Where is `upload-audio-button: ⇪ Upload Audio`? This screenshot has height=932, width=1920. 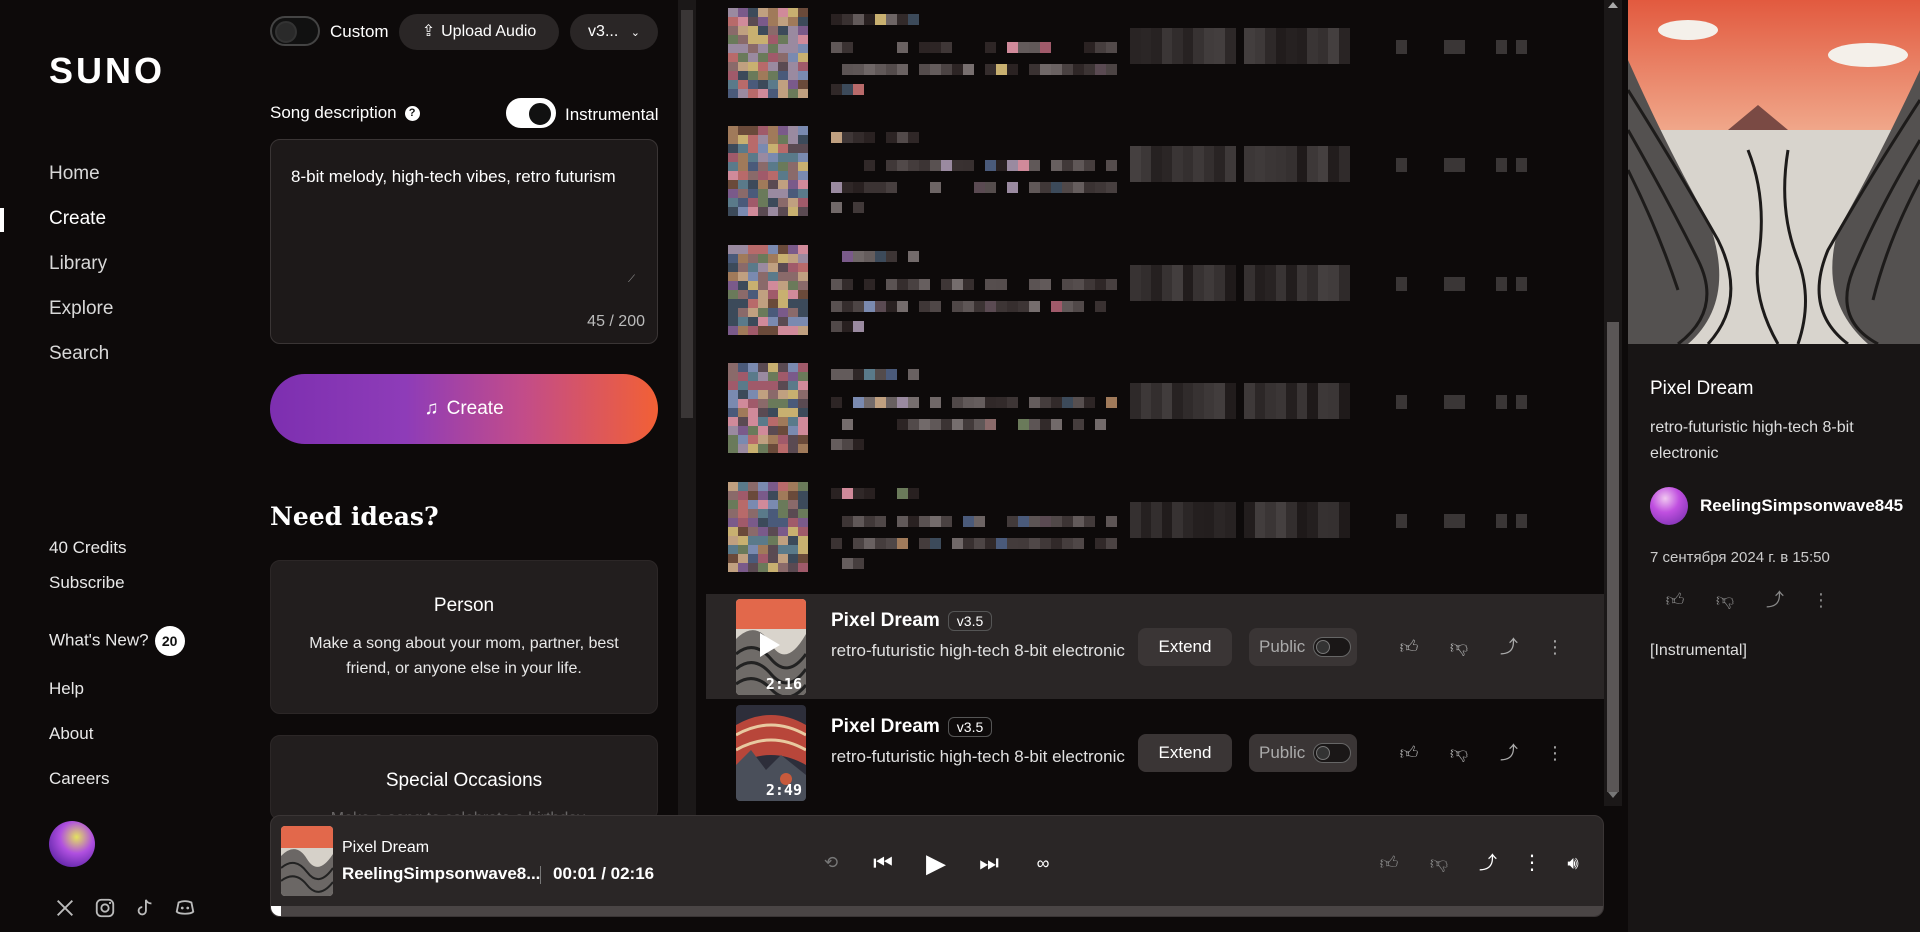 upload-audio-button: ⇪ Upload Audio is located at coordinates (479, 32).